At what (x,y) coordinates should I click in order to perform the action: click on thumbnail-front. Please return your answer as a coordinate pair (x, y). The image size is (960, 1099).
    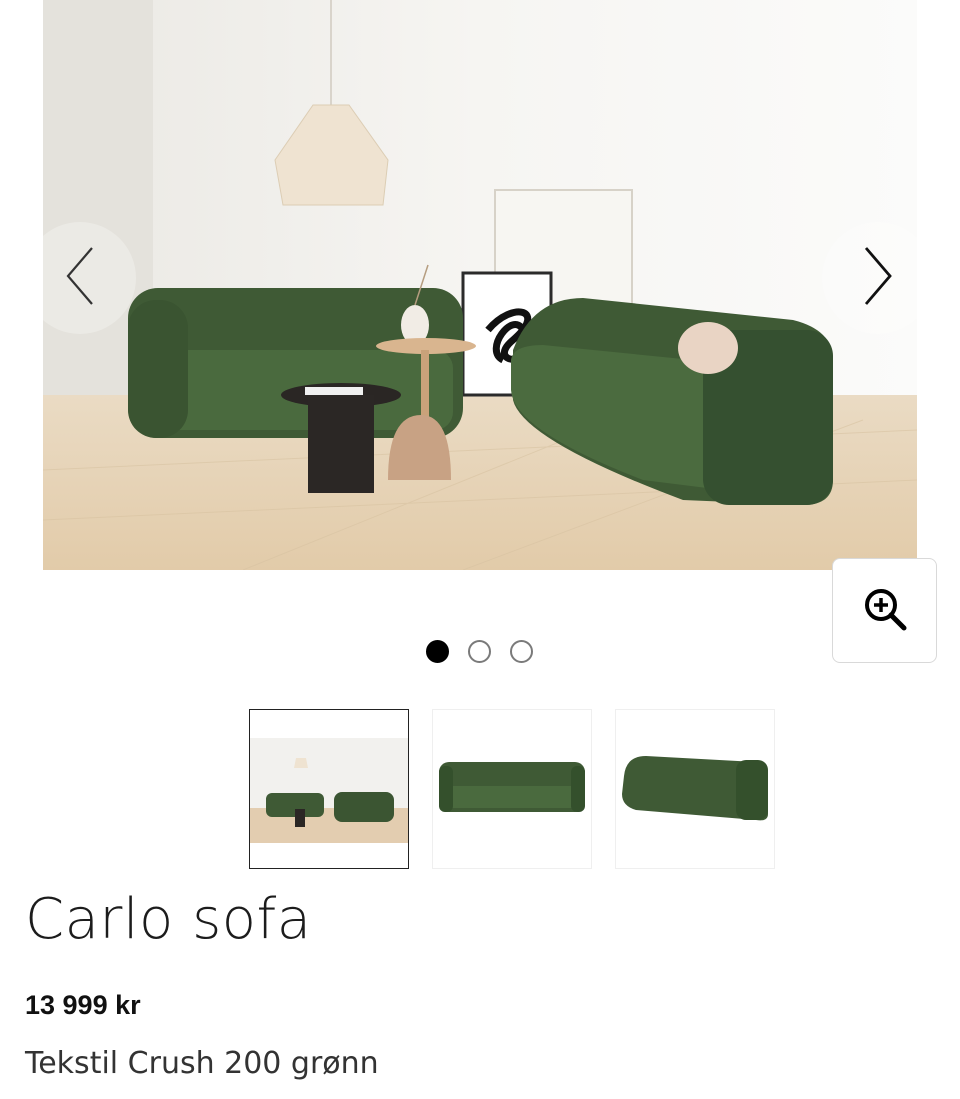
    Looking at the image, I should click on (512, 789).